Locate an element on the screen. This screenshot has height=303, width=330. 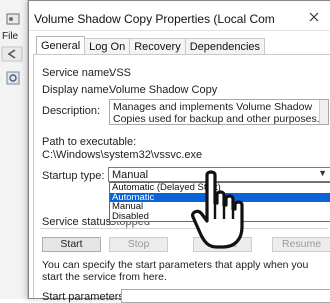
close-icon is located at coordinates (314, 17).